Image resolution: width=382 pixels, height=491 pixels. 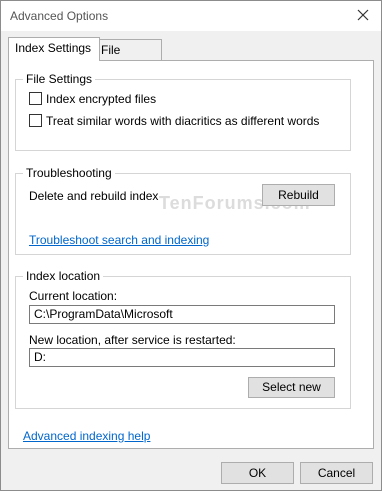 What do you see at coordinates (363, 15) in the screenshot?
I see `close-icon` at bounding box center [363, 15].